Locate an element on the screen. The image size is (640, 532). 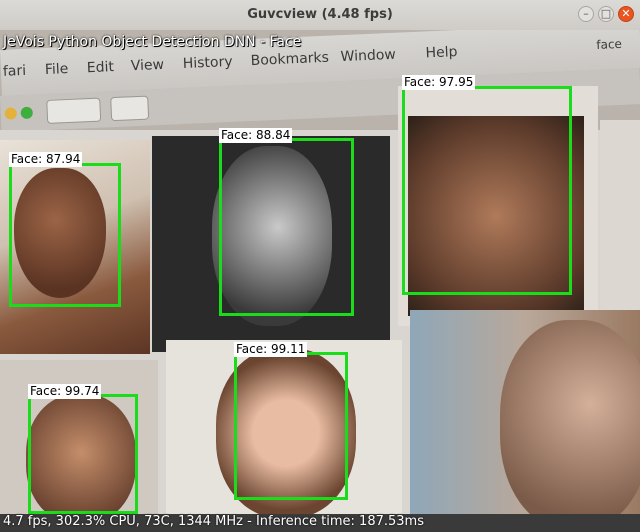
face-detection-label: Face: 97.95 is located at coordinates (439, 82).